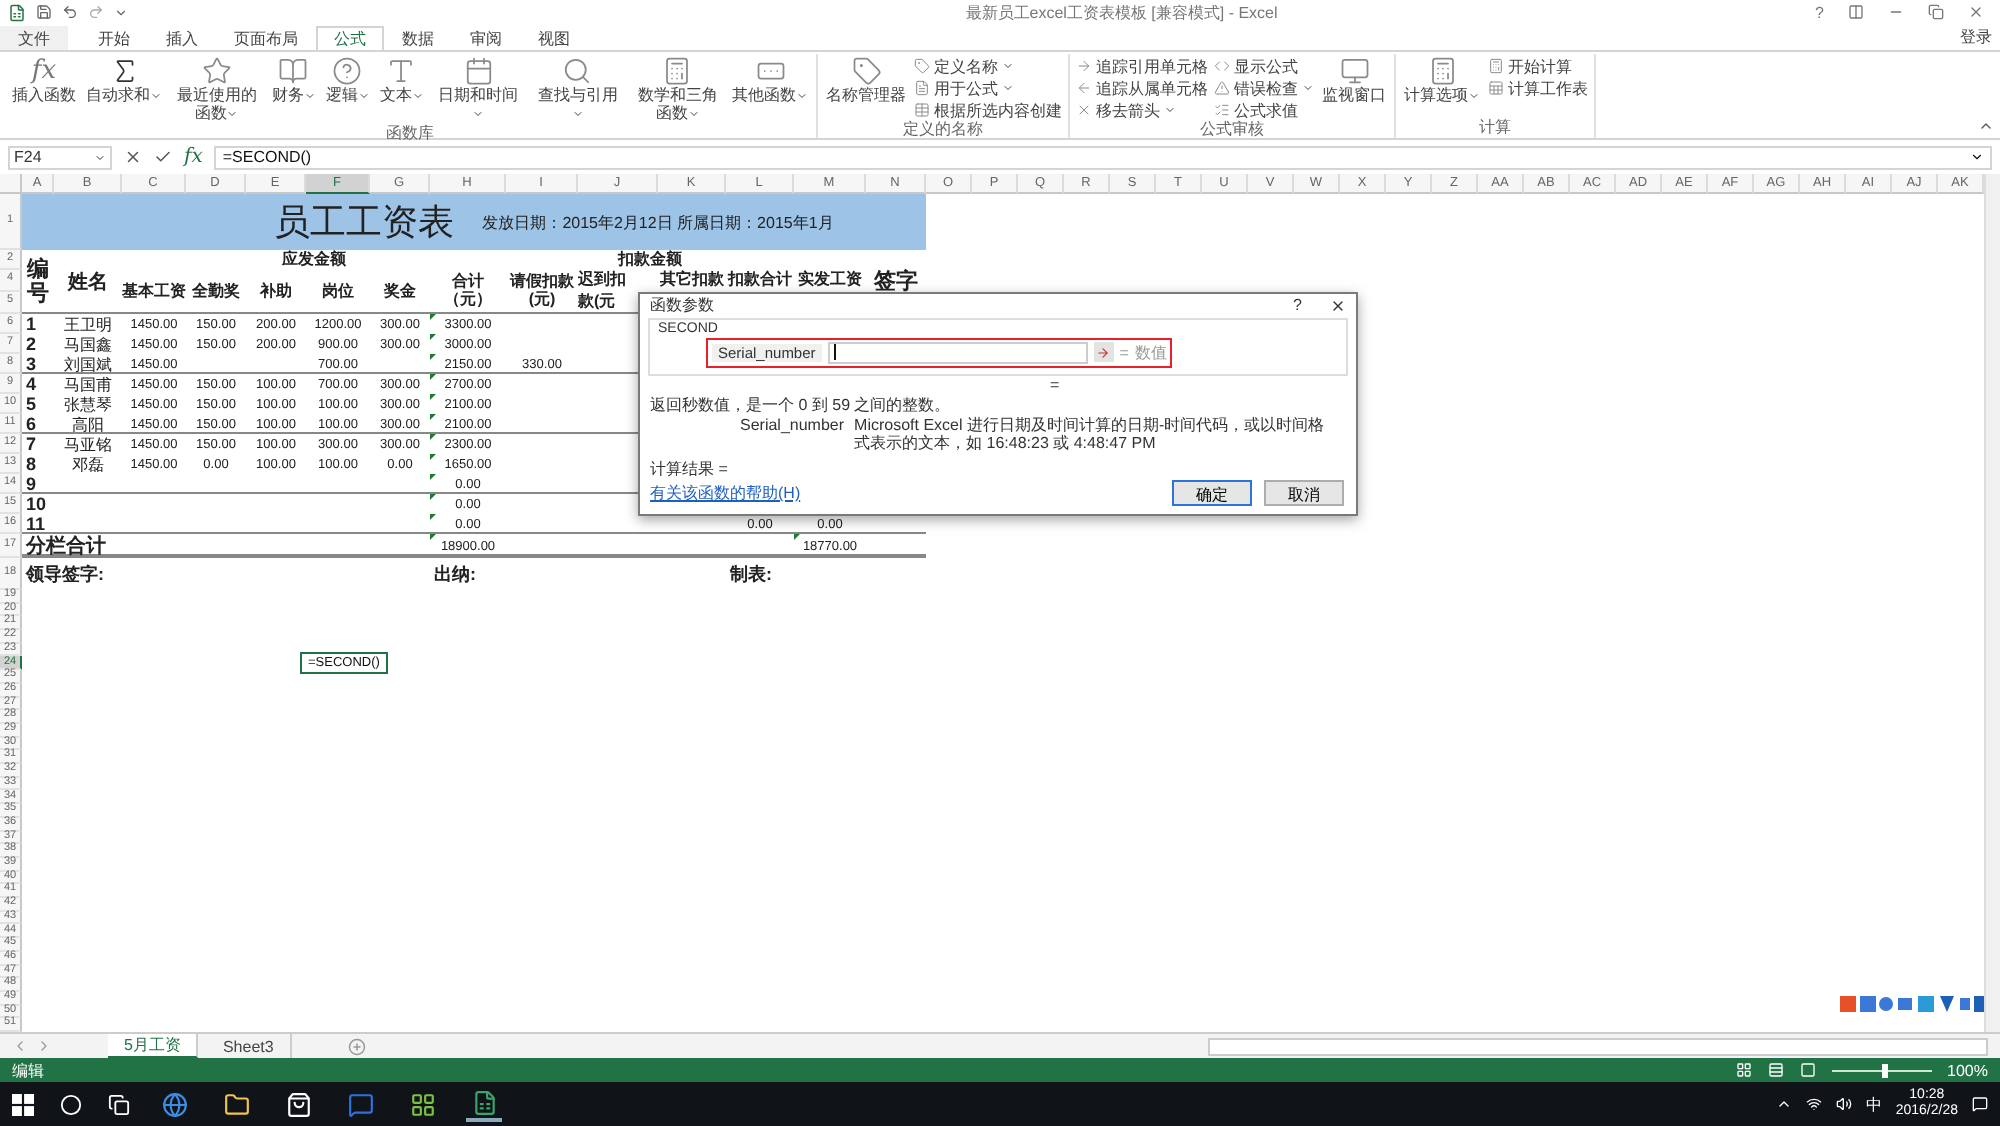  Describe the element at coordinates (1980, 1104) in the screenshot. I see `notification-icon` at that location.